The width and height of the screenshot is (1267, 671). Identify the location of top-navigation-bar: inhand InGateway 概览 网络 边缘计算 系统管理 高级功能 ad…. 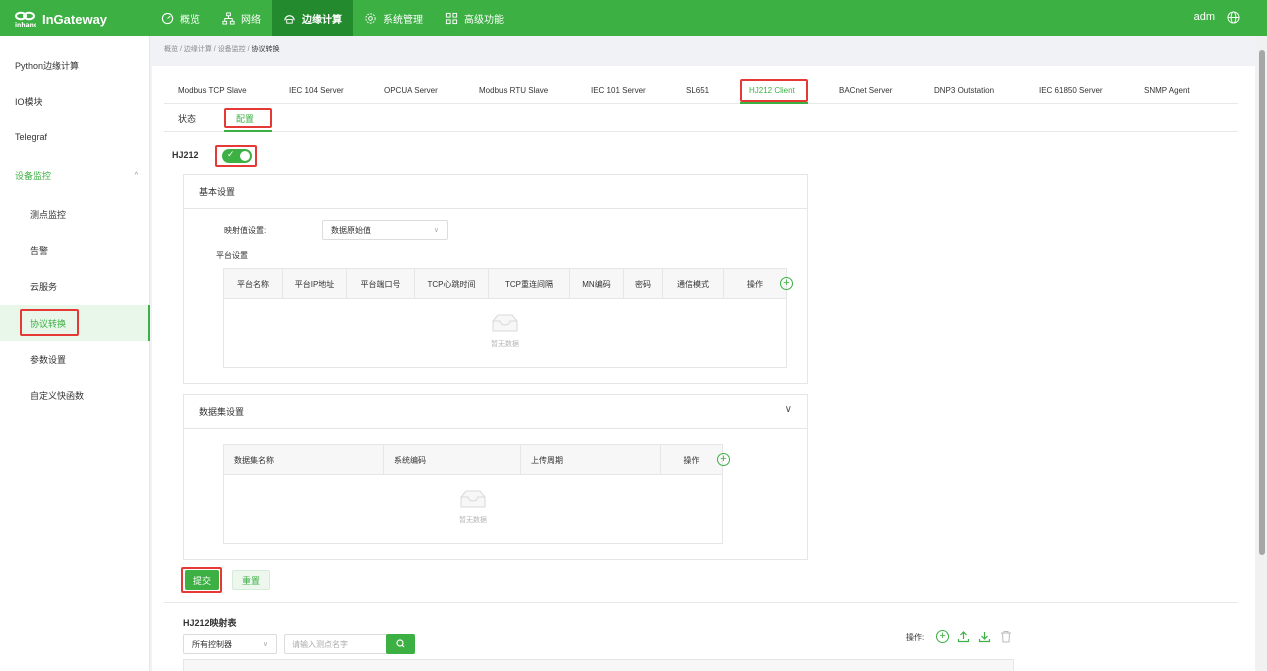
(633, 18).